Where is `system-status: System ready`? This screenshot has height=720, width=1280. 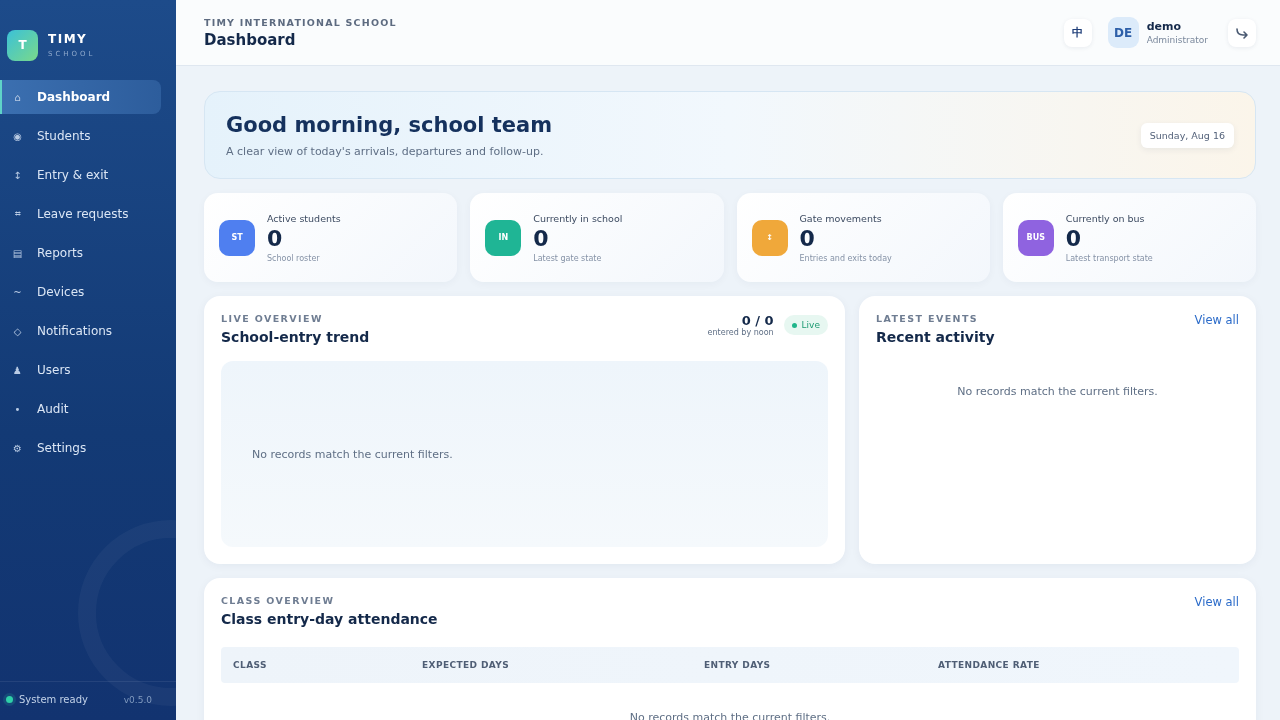 system-status: System ready is located at coordinates (53, 699).